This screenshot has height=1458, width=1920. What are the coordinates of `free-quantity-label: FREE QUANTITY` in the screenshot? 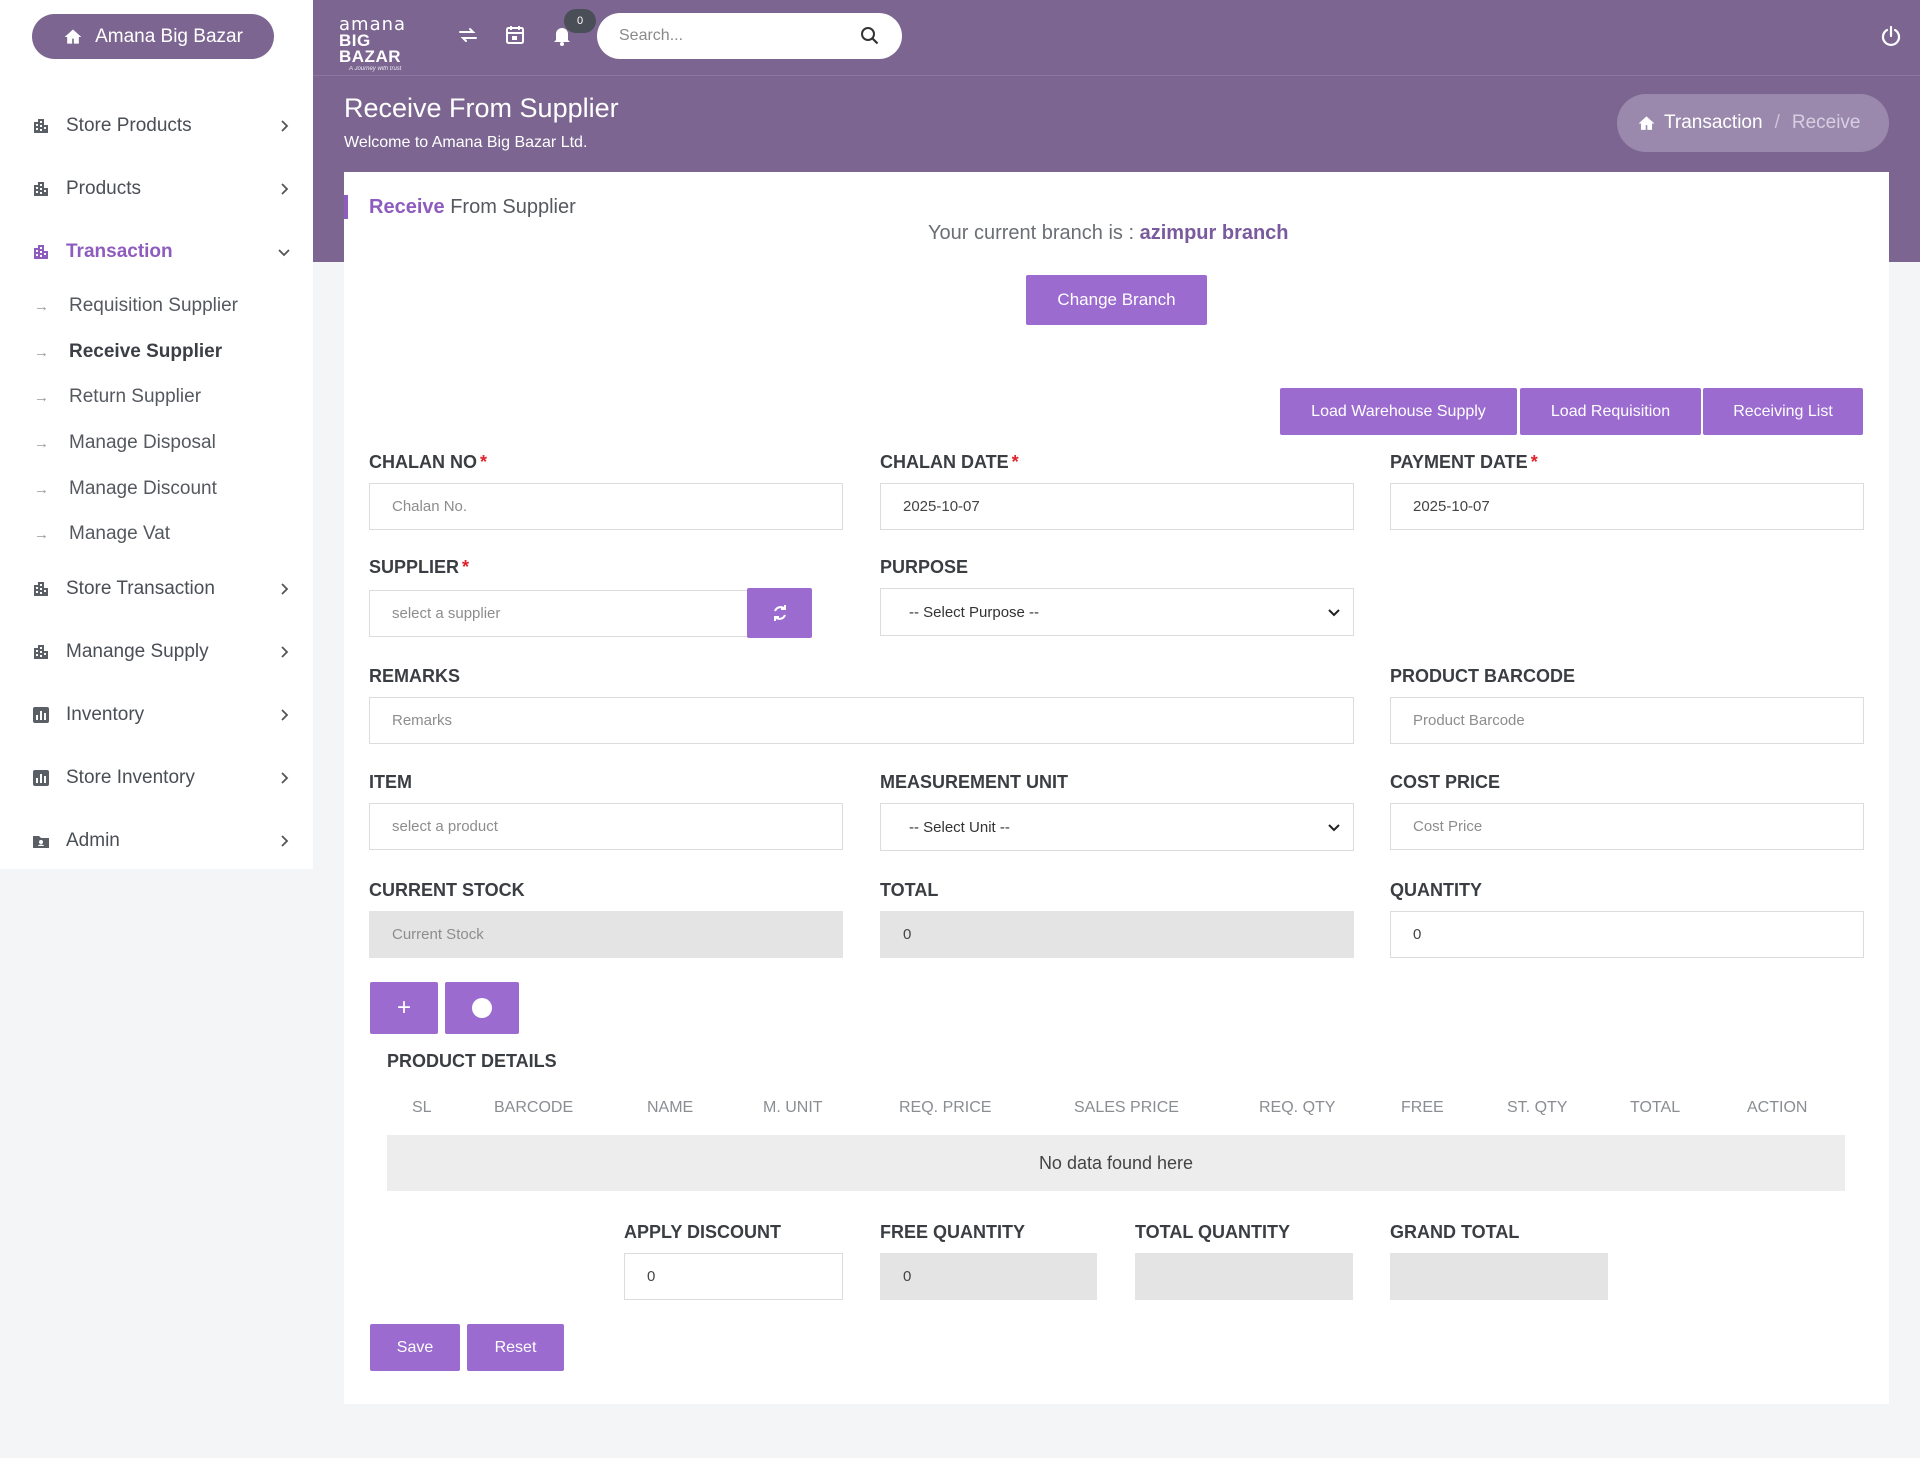 It's located at (953, 1232).